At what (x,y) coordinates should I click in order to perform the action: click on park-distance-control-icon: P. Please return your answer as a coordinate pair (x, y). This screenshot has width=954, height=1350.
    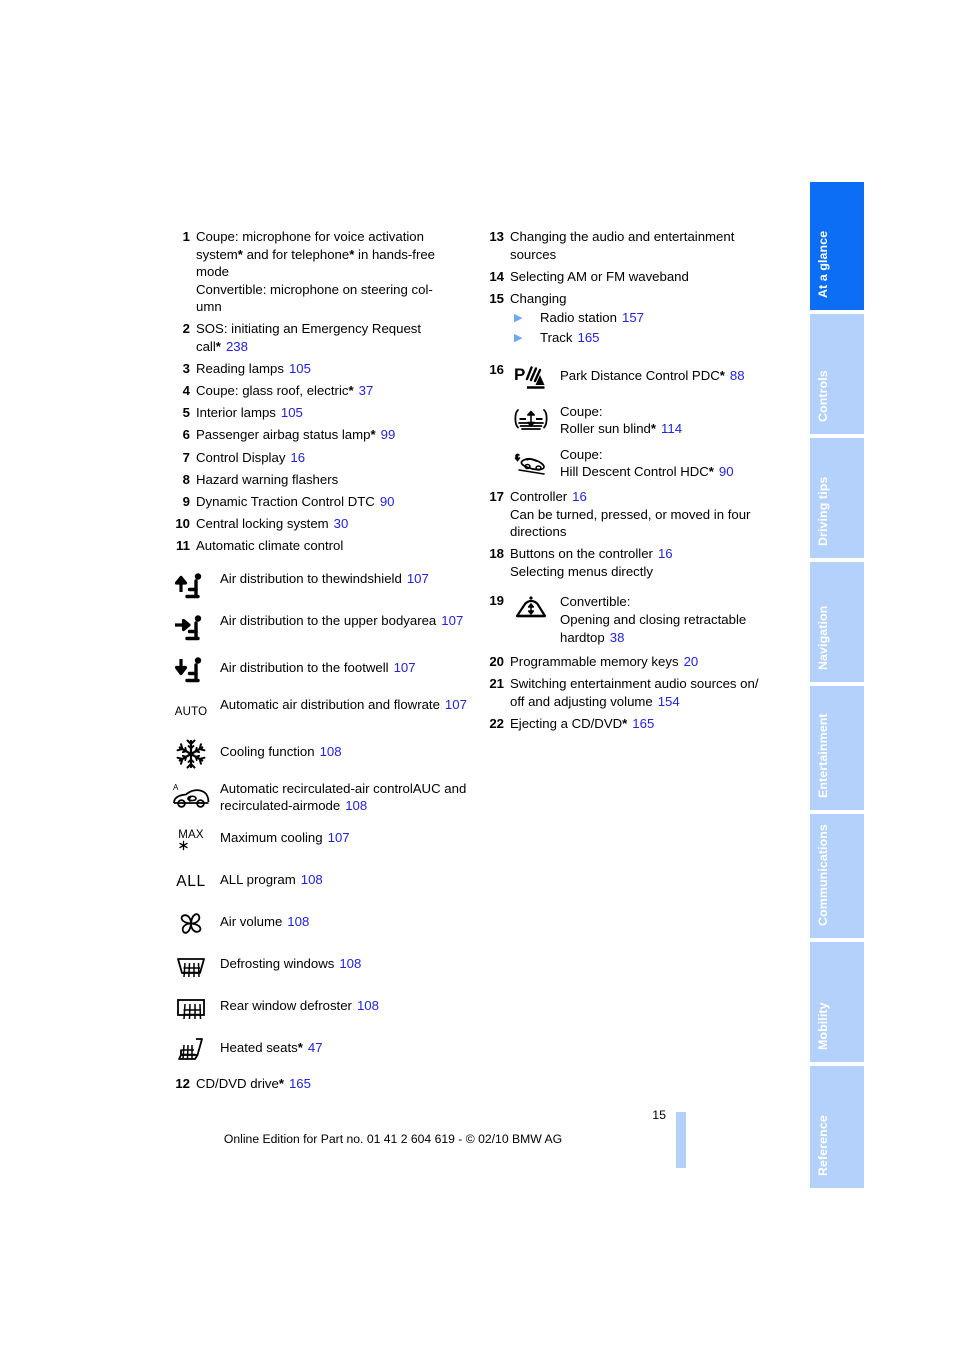
    Looking at the image, I should click on (531, 378).